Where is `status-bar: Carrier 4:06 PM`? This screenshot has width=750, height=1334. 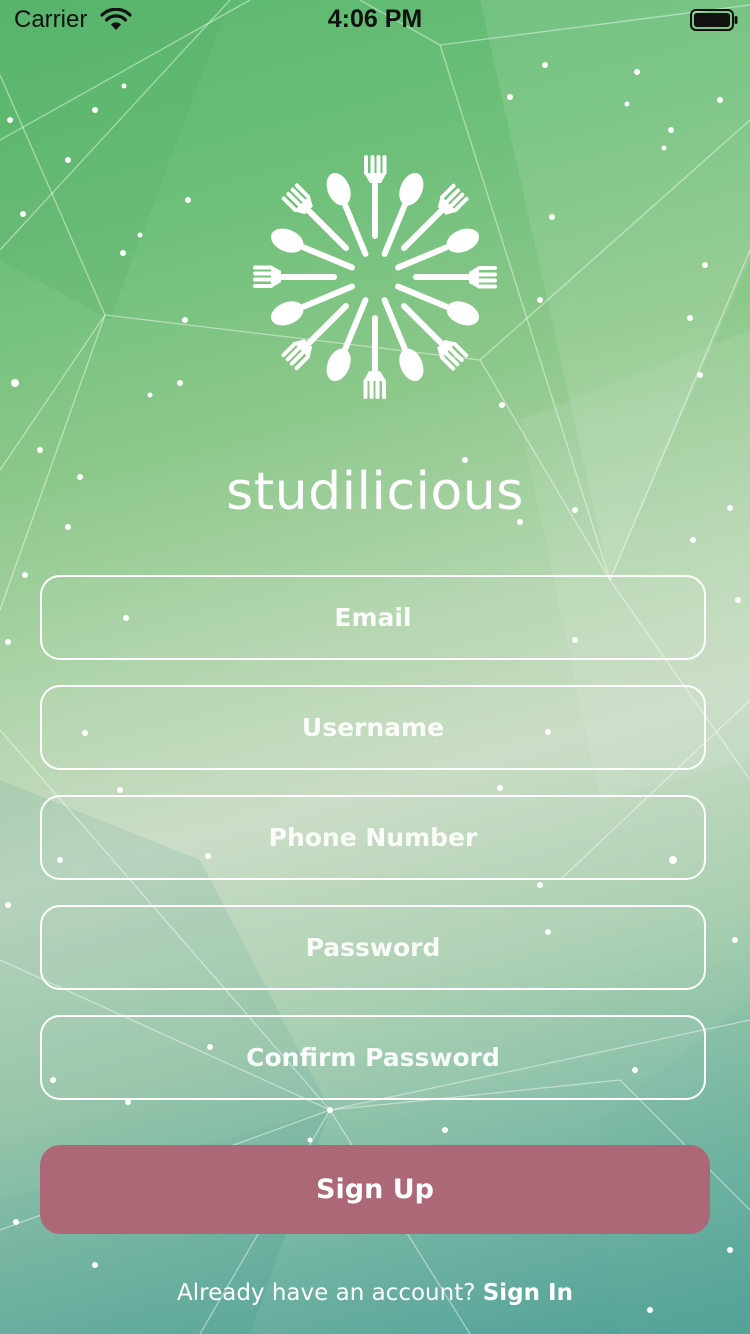
status-bar: Carrier 4:06 PM is located at coordinates (375, 20).